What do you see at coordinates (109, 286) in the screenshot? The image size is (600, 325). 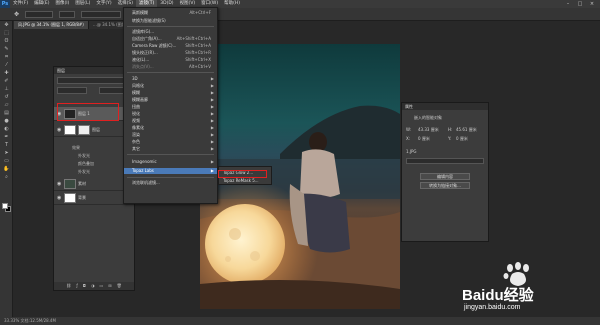 I see `new-layer-icon: ⊞` at bounding box center [109, 286].